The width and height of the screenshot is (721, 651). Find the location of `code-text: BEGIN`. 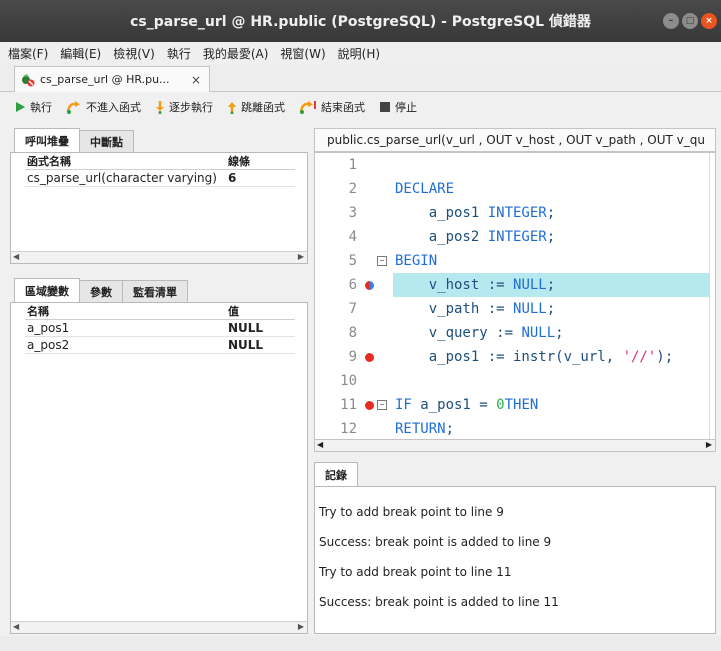

code-text: BEGIN is located at coordinates (416, 261).